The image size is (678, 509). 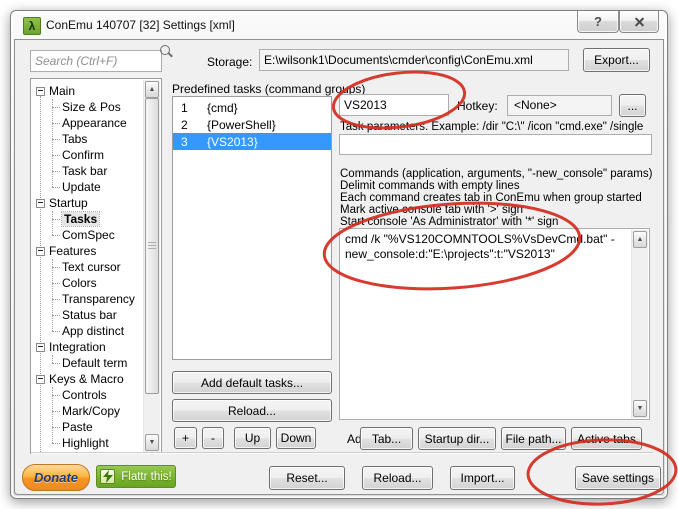 I want to click on tree-item-startup: Startup, so click(x=87, y=203).